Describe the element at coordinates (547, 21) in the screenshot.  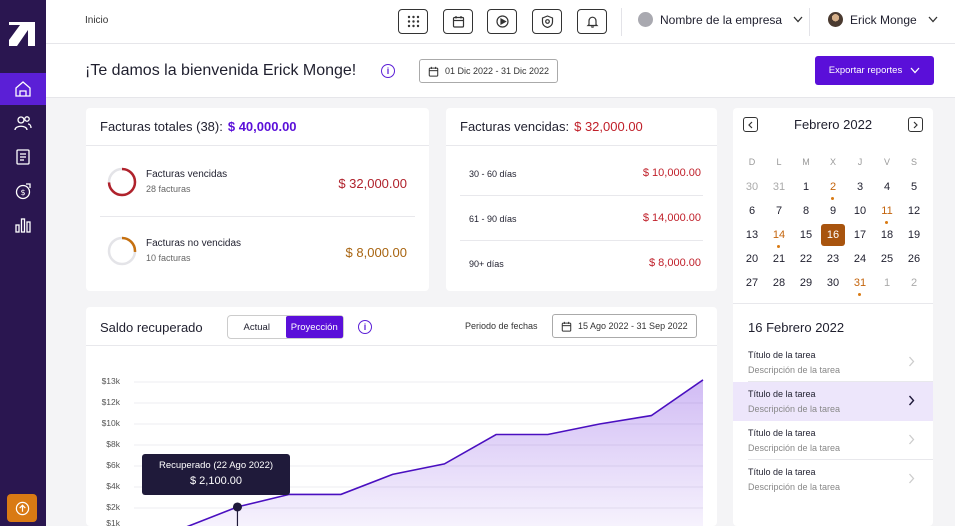
I see `settings-button` at that location.